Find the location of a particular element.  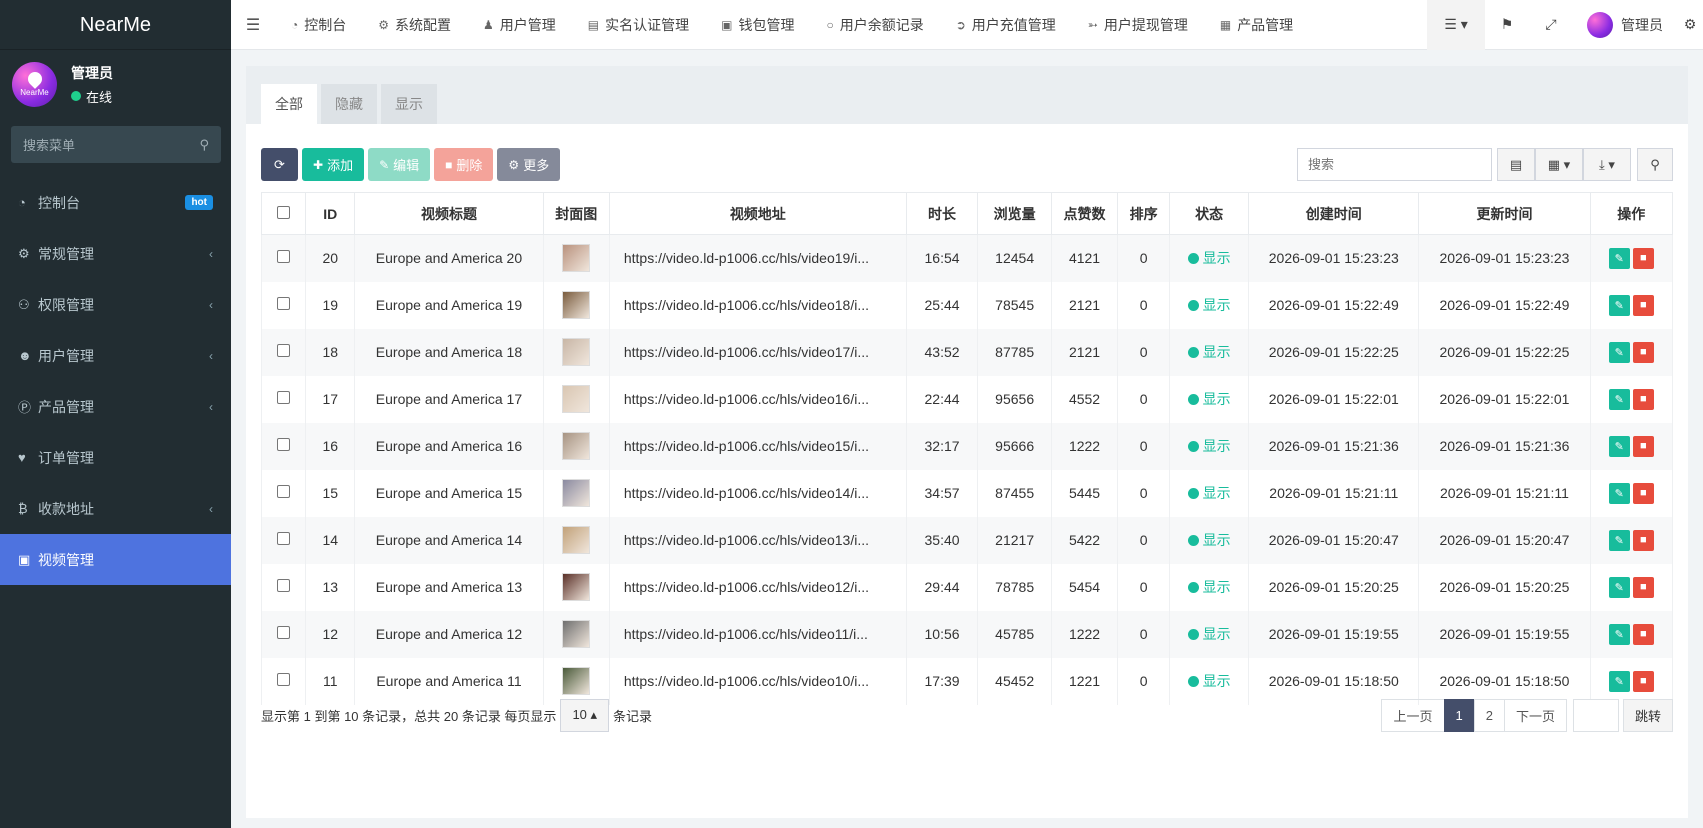

jump-page-input is located at coordinates (1595, 715).